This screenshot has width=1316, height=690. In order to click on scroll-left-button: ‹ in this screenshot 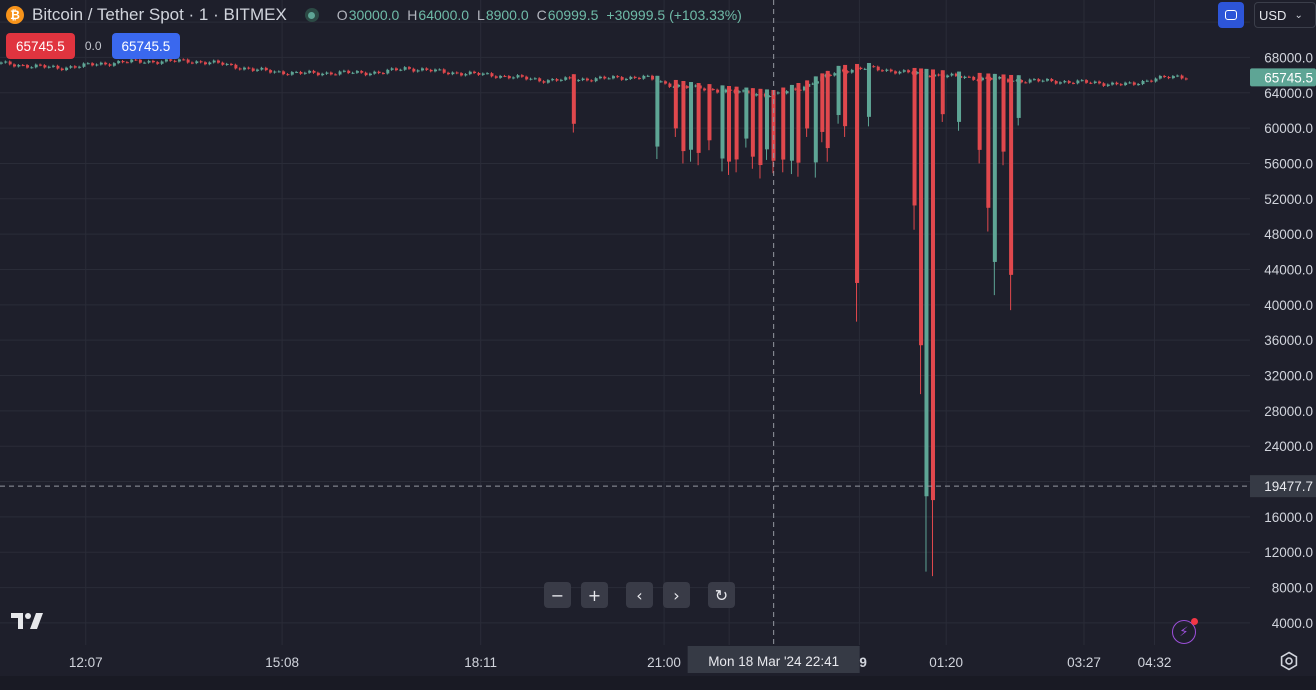, I will do `click(639, 595)`.